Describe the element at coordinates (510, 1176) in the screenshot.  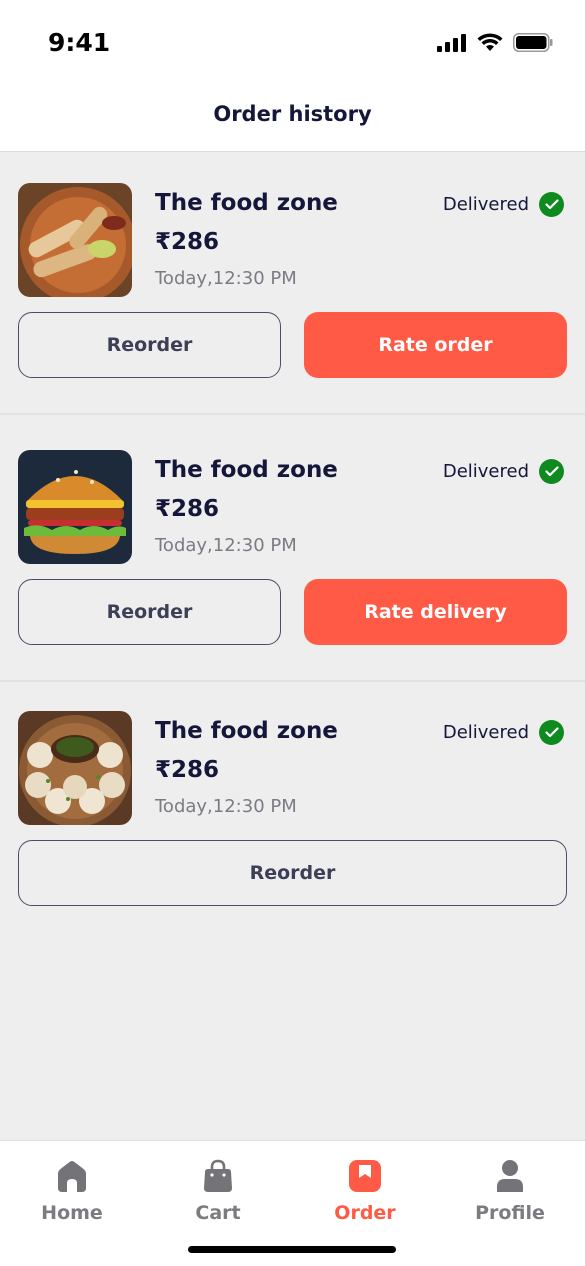
I see `person-icon` at that location.